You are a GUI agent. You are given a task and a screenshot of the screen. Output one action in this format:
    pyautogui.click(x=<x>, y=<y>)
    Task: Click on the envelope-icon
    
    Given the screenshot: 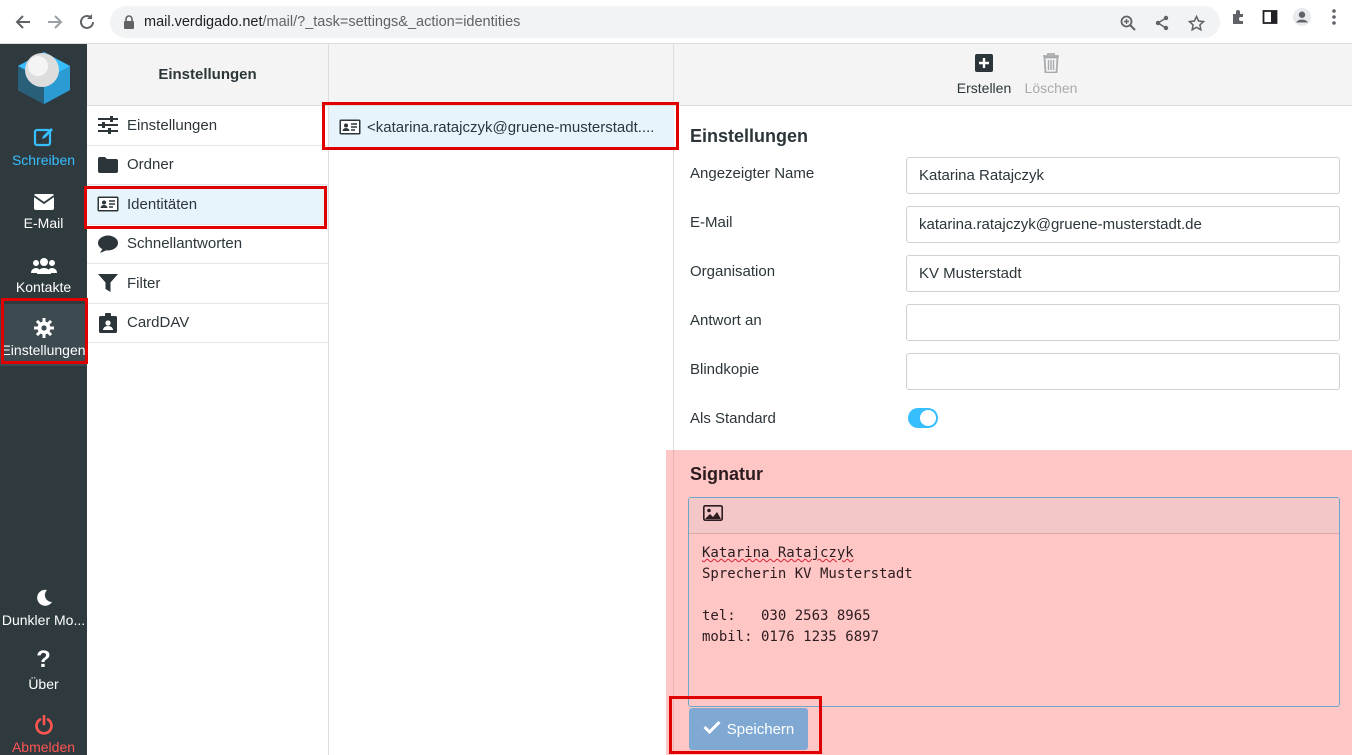 What is the action you would take?
    pyautogui.click(x=43, y=198)
    